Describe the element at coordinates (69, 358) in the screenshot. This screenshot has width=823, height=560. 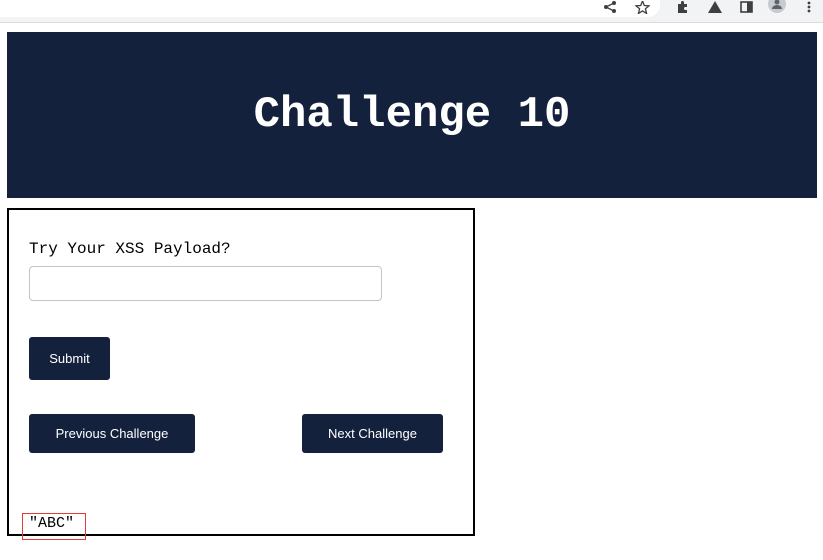
I see `submit-button: Submit` at that location.